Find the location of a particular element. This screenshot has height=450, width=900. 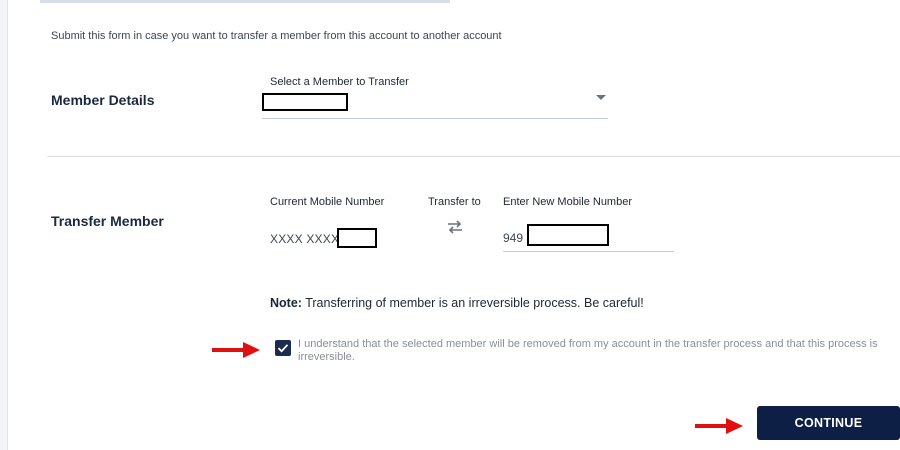

current-mobile-caption: Current Mobile Number is located at coordinates (327, 202).